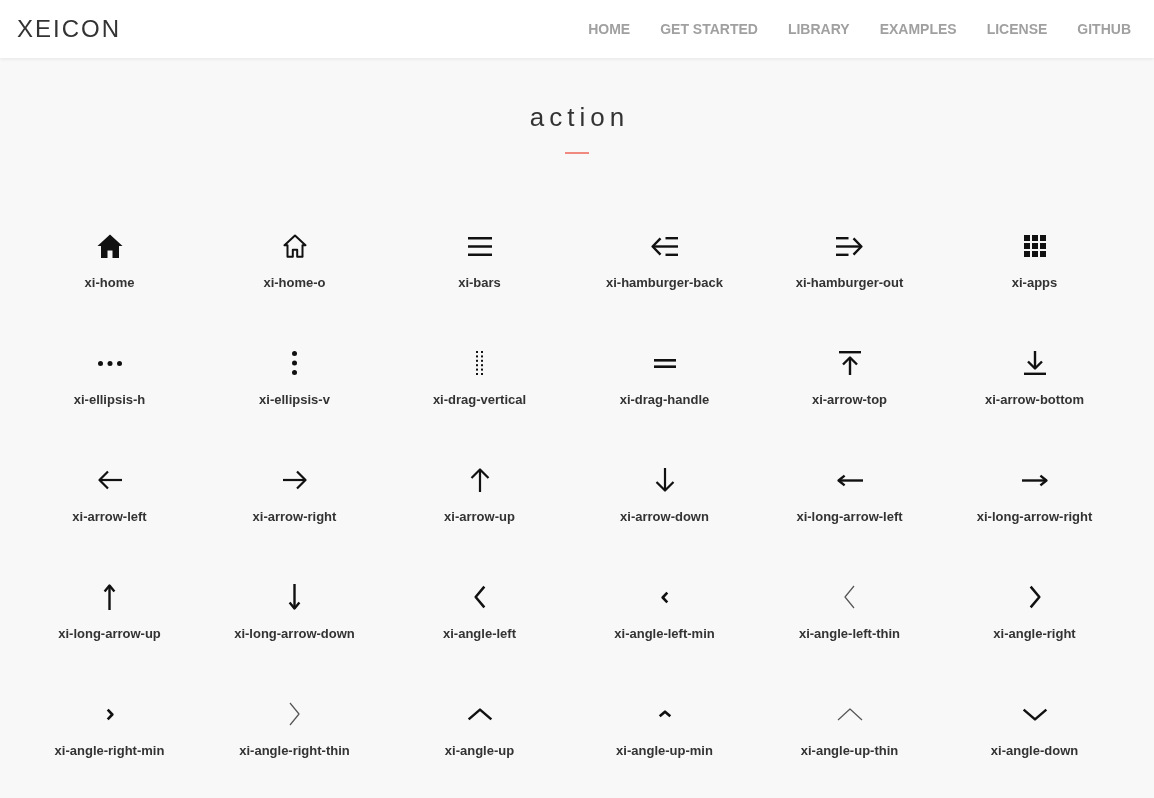 The height and width of the screenshot is (798, 1154). What do you see at coordinates (479, 480) in the screenshot?
I see `arrow-up-icon` at bounding box center [479, 480].